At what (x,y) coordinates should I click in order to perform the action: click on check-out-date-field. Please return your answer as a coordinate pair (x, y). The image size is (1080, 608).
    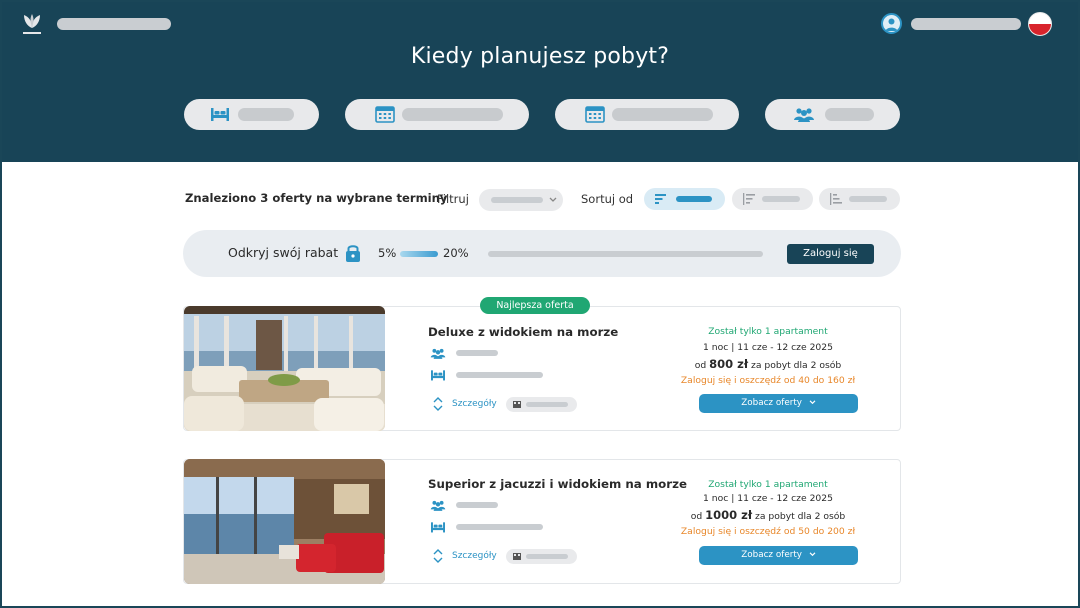
    Looking at the image, I should click on (647, 114).